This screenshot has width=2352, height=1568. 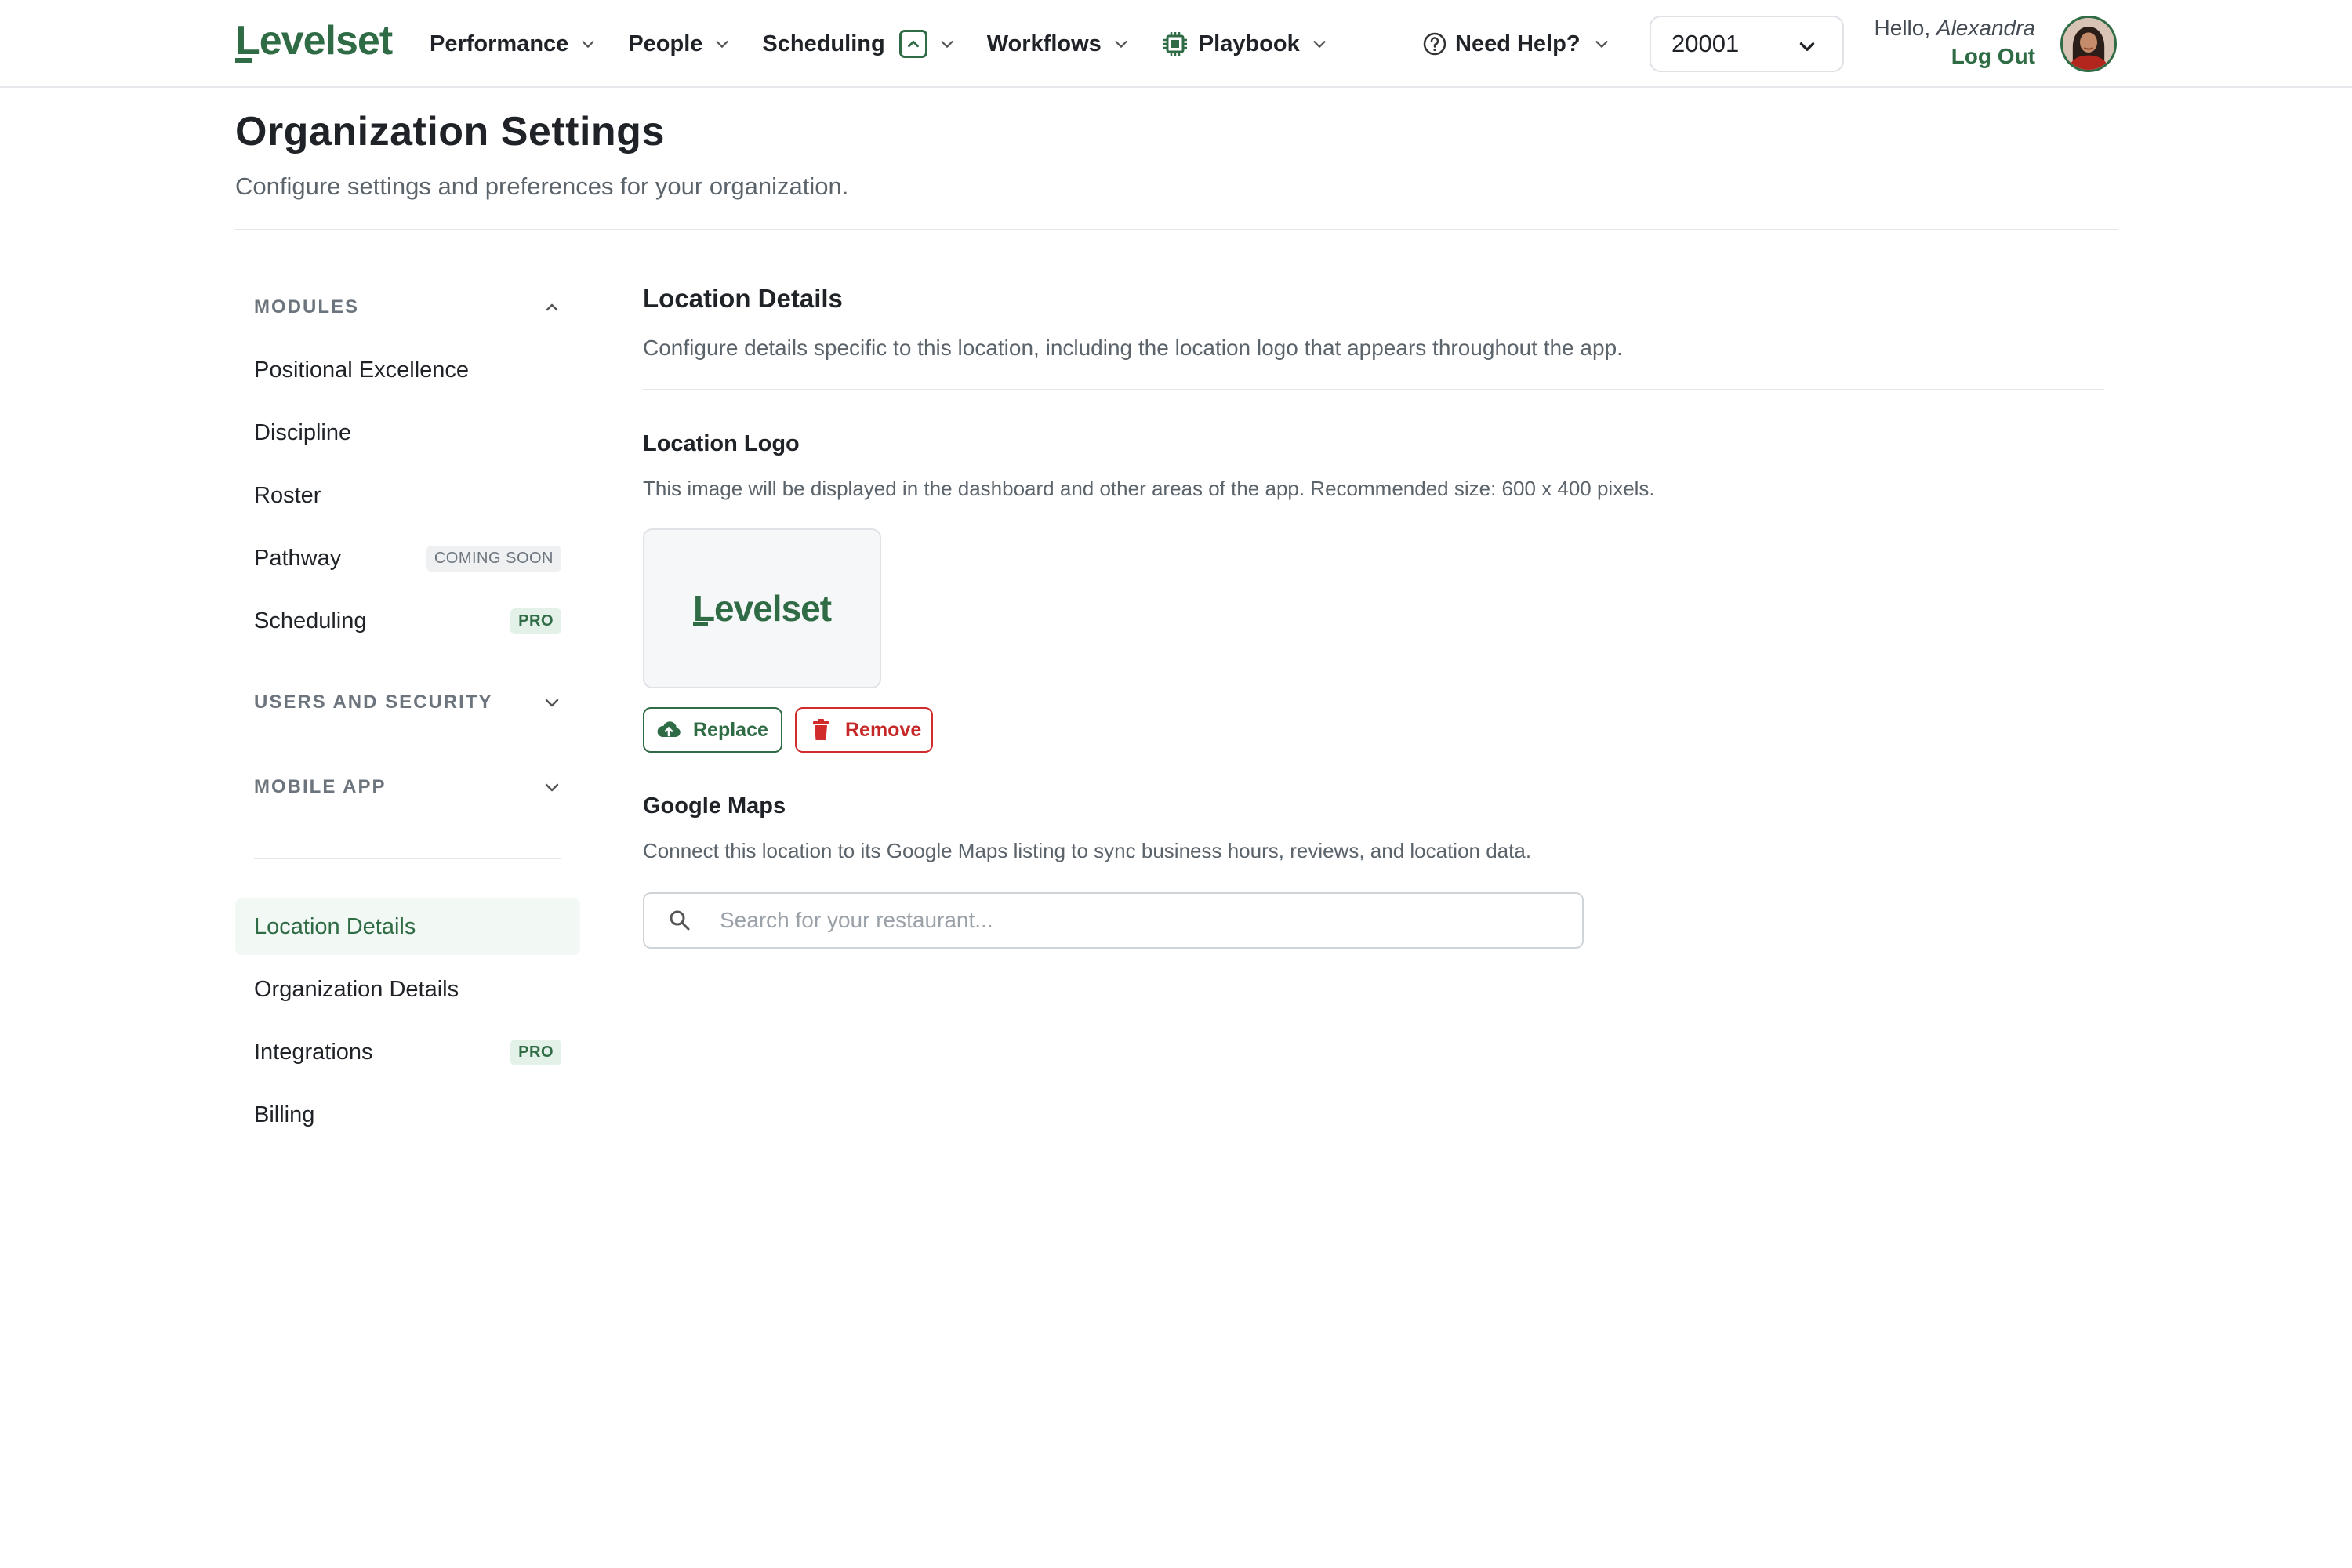 I want to click on coming-soon-badge: COMING SOON, so click(x=493, y=558).